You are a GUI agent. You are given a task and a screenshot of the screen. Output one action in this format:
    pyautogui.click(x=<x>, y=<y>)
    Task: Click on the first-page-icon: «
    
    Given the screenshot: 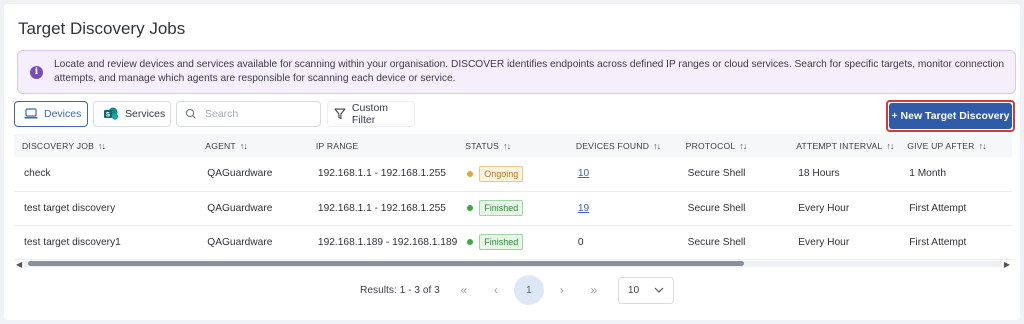 What is the action you would take?
    pyautogui.click(x=464, y=290)
    